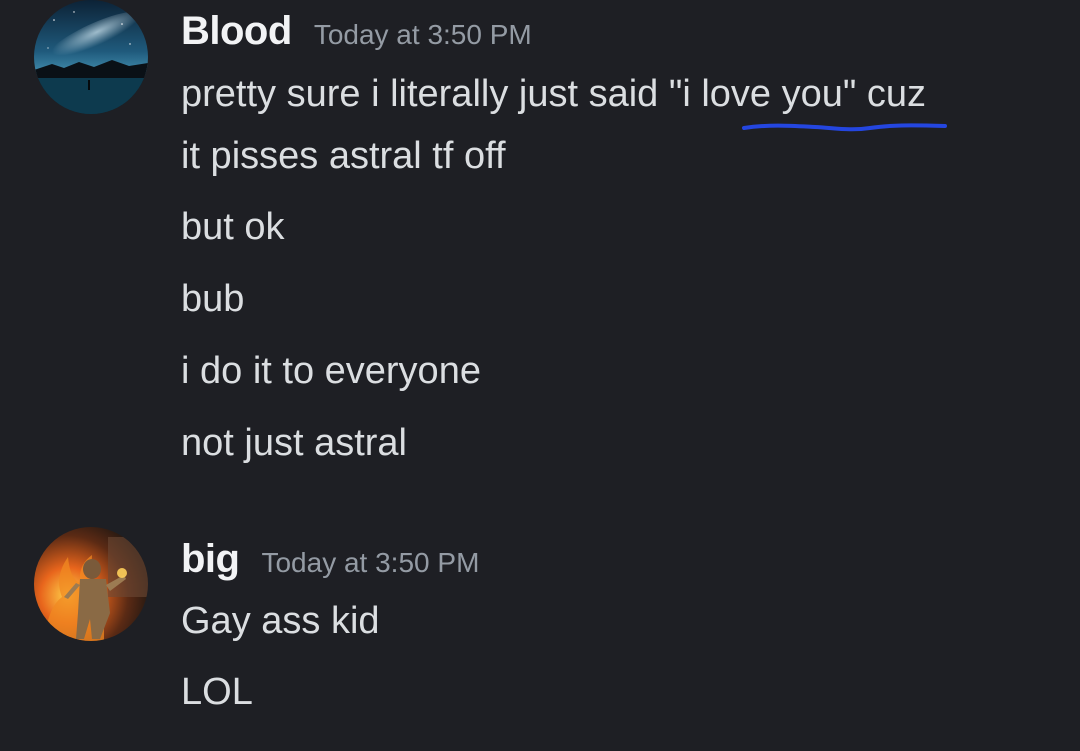 Image resolution: width=1080 pixels, height=751 pixels. Describe the element at coordinates (331, 371) in the screenshot. I see `message-text: i do it to everyone` at that location.